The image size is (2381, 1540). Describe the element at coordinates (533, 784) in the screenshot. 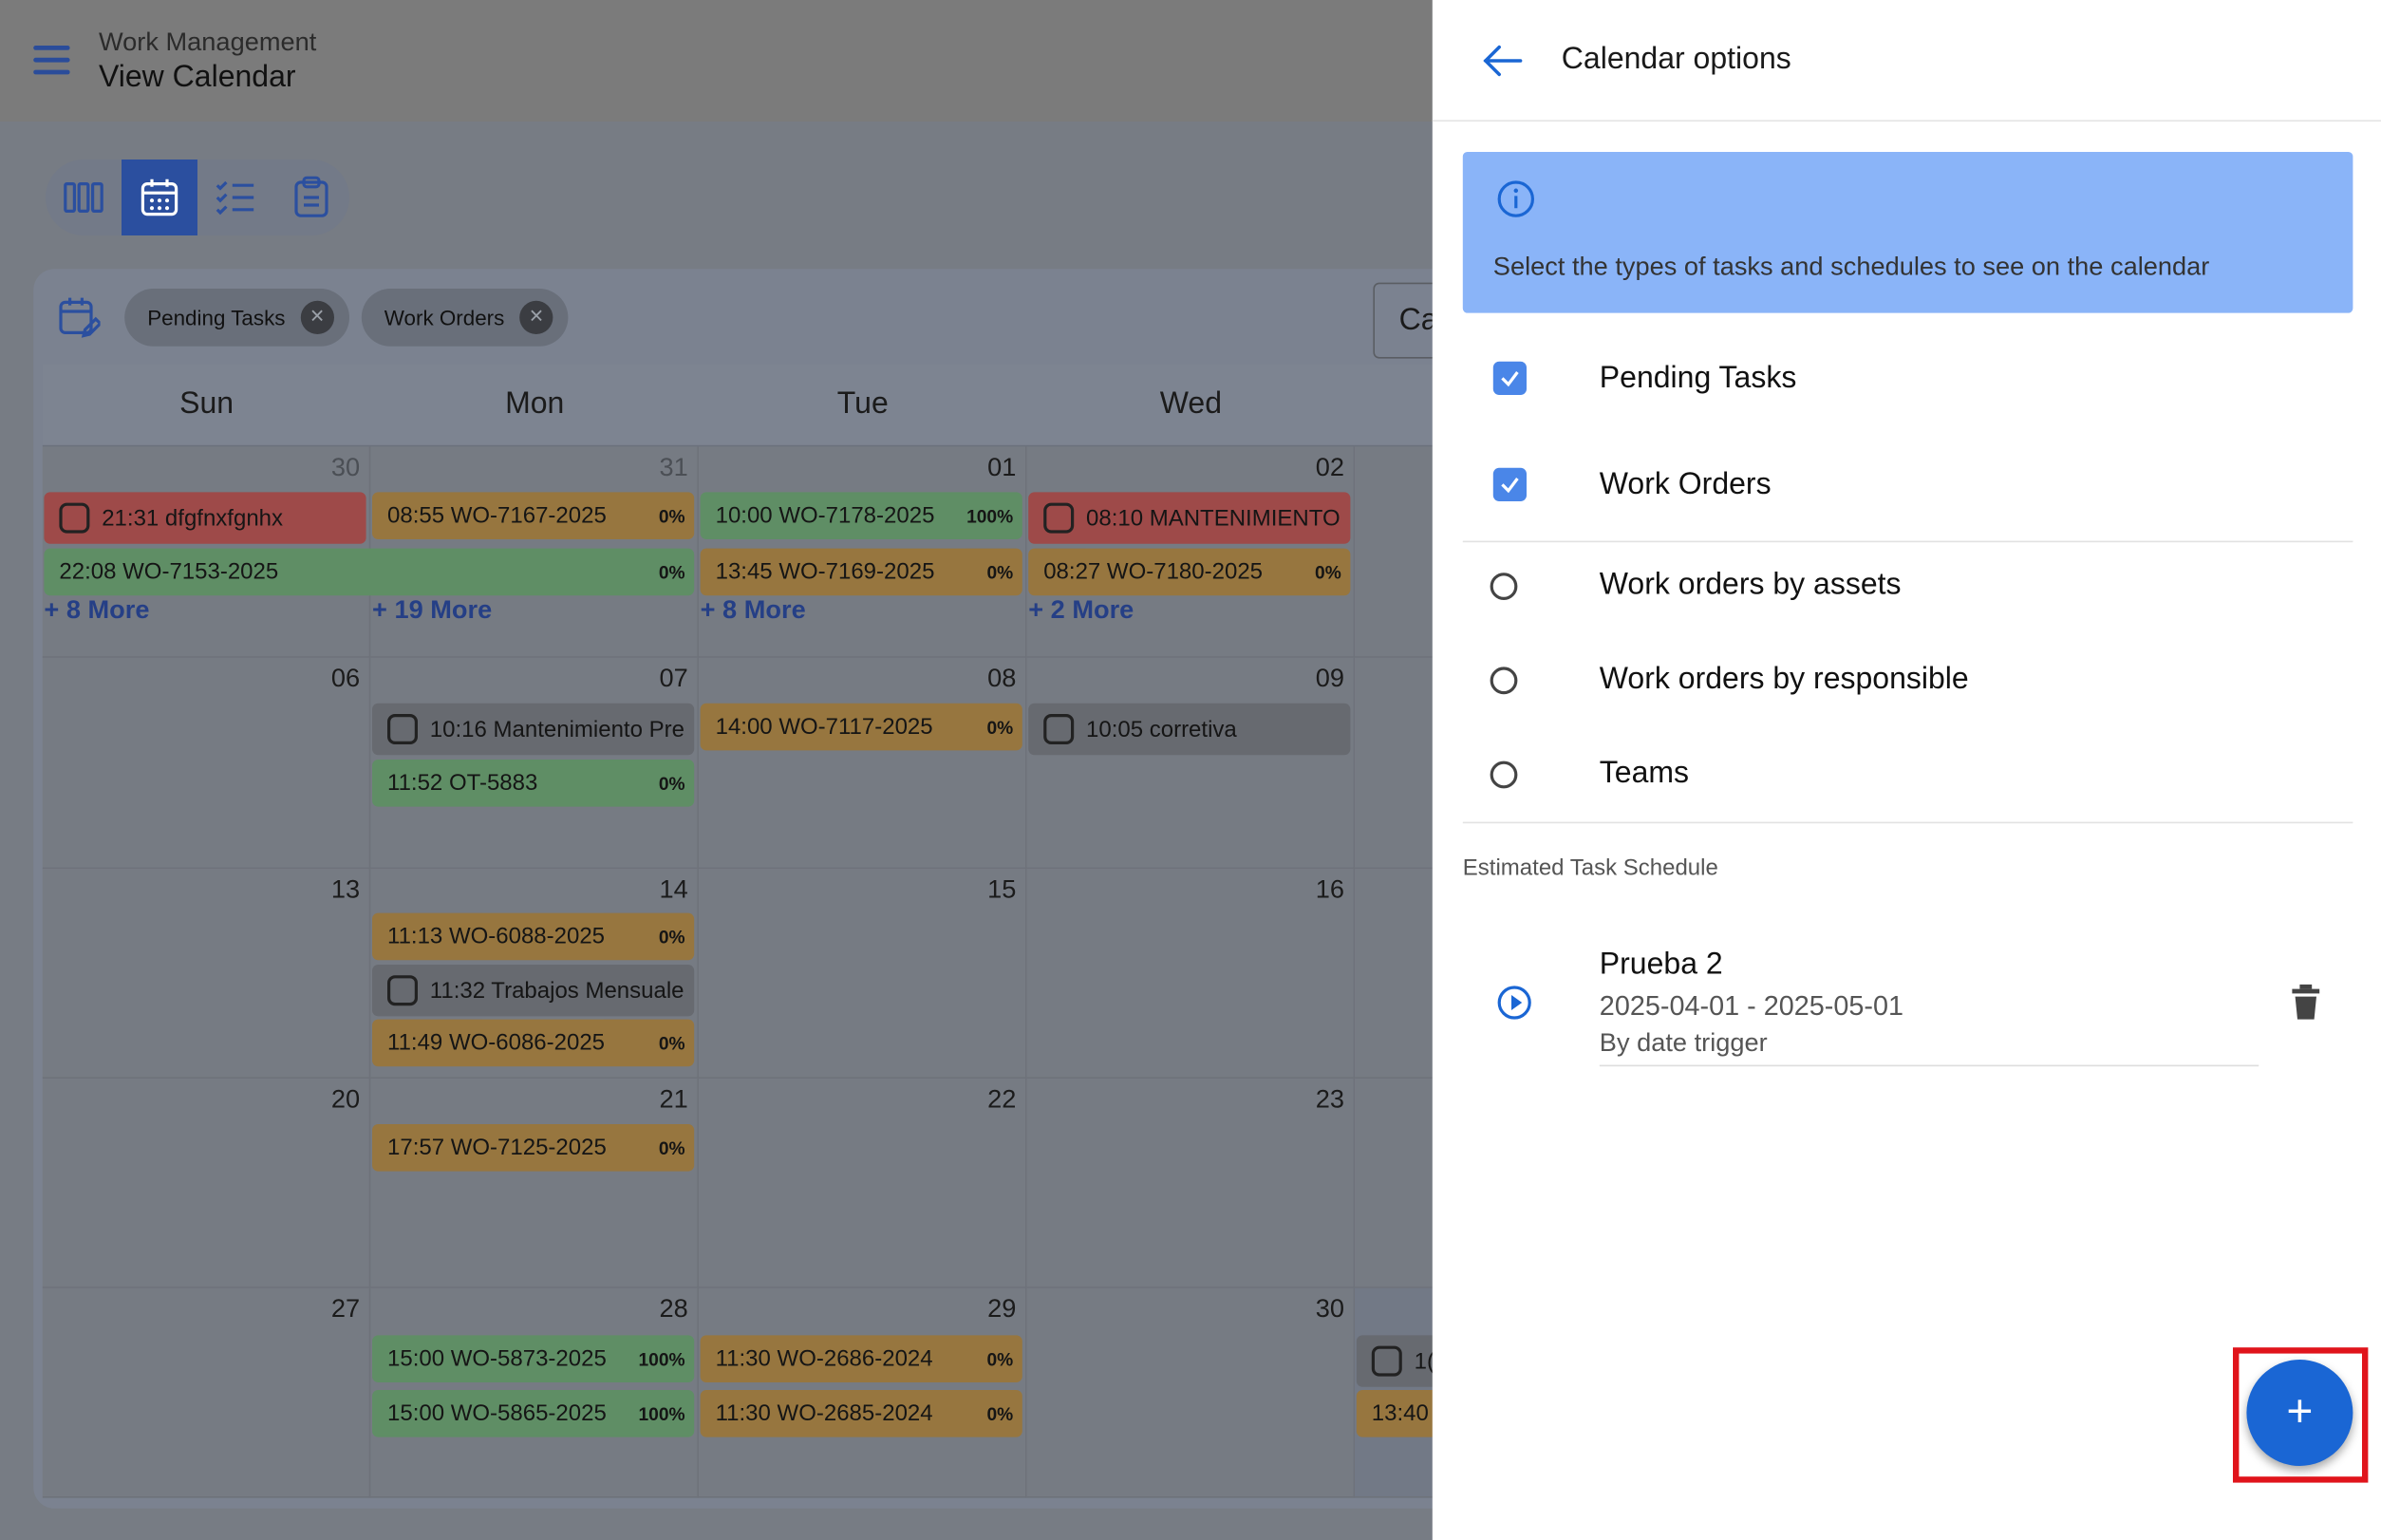

I see `work-order-event: 11:52 OT-5883 0%` at that location.